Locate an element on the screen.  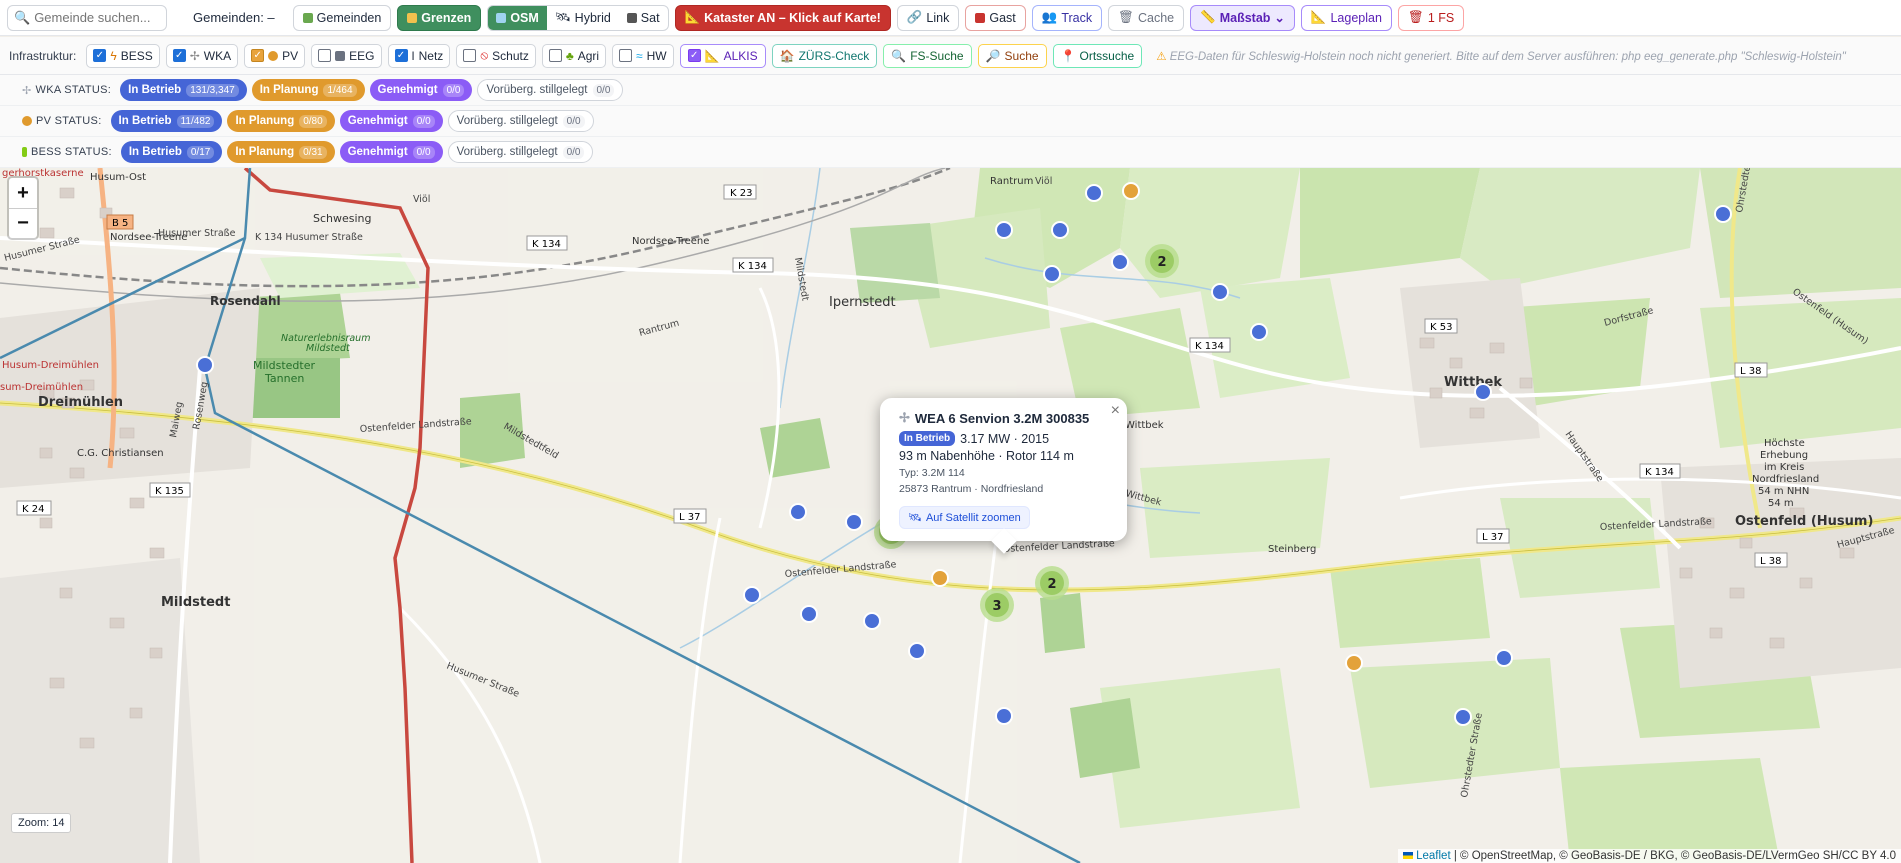
infra-label: Infrastruktur: is located at coordinates (43, 55).